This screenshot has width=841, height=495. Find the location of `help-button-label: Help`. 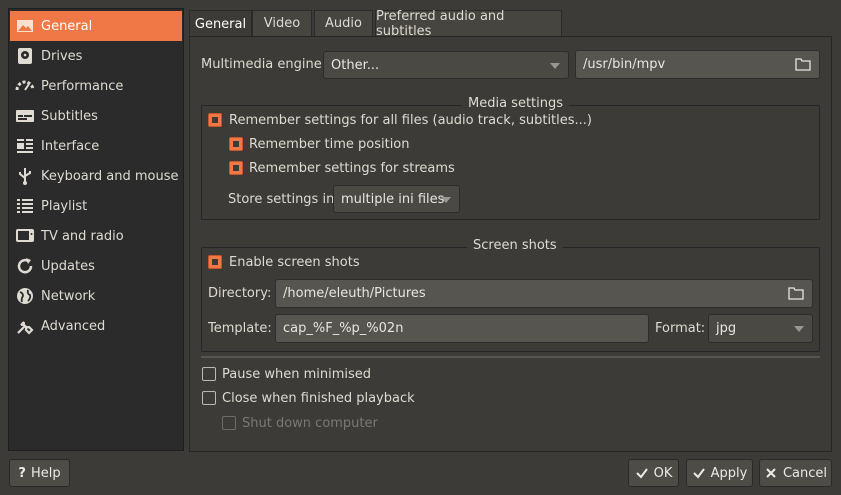

help-button-label: Help is located at coordinates (45, 473).